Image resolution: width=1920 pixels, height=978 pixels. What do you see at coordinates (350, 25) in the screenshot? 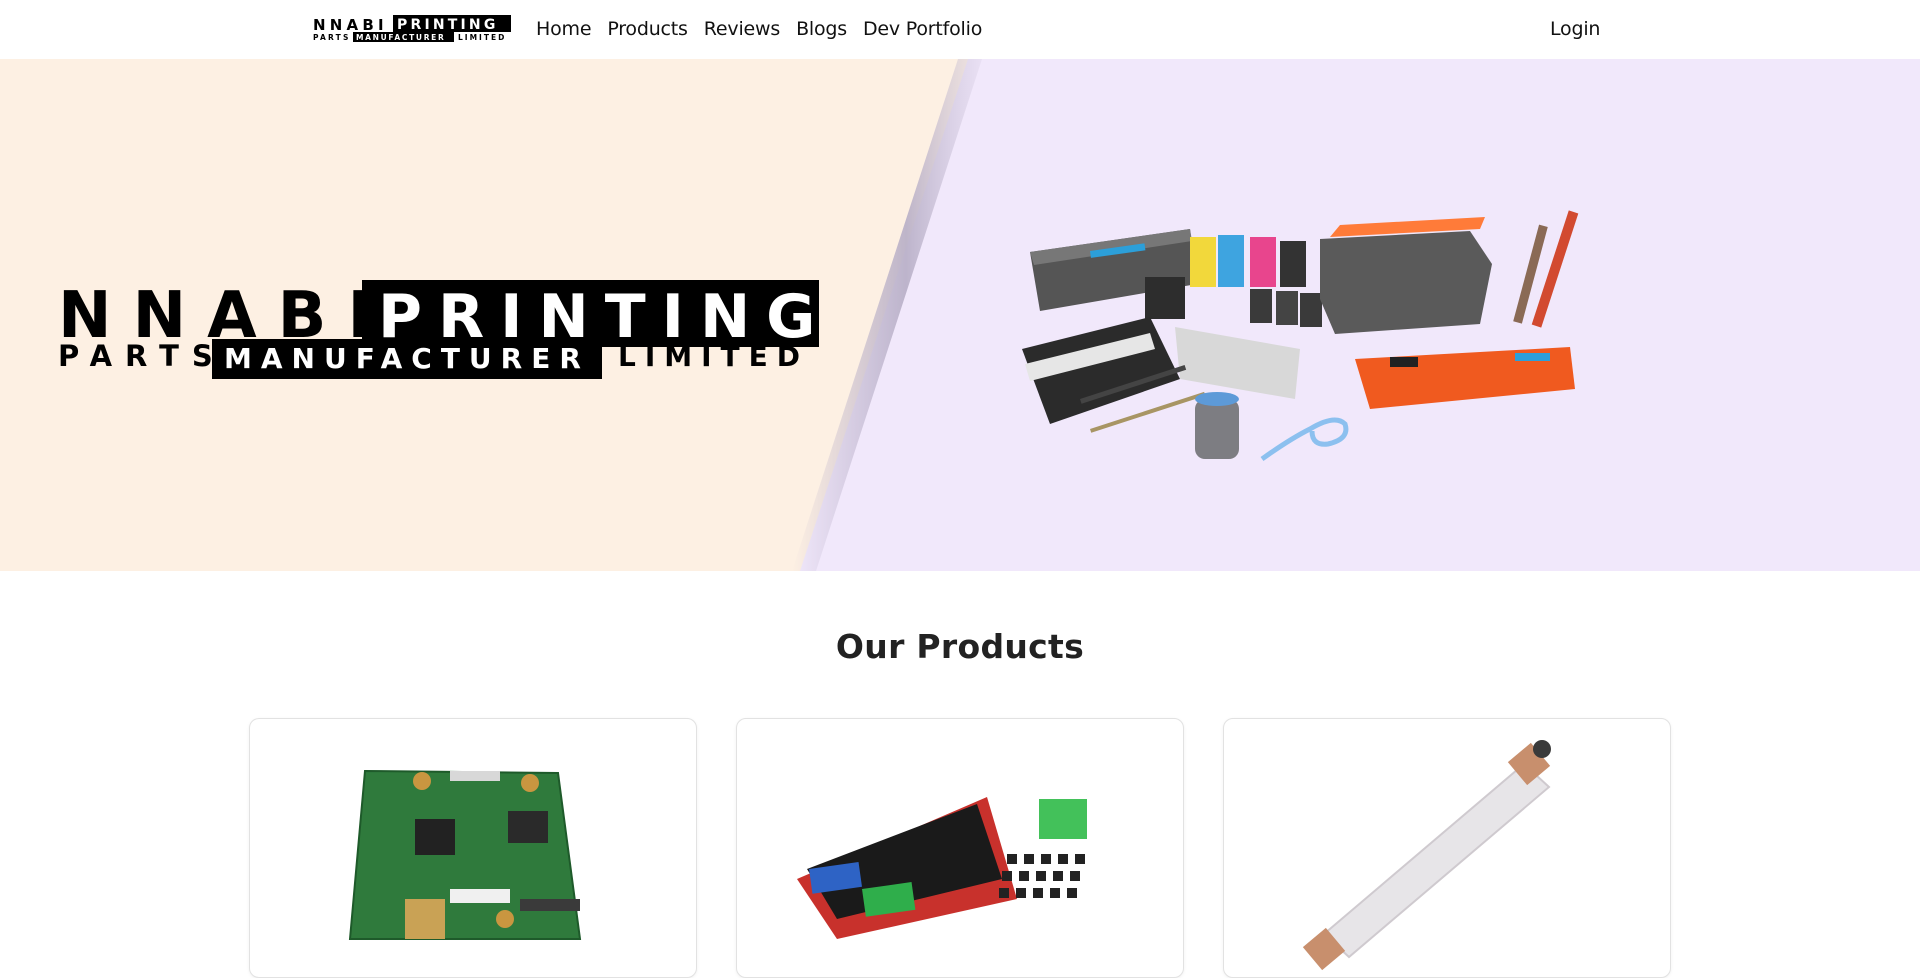
I see `logo-nnabi: NNABI` at bounding box center [350, 25].